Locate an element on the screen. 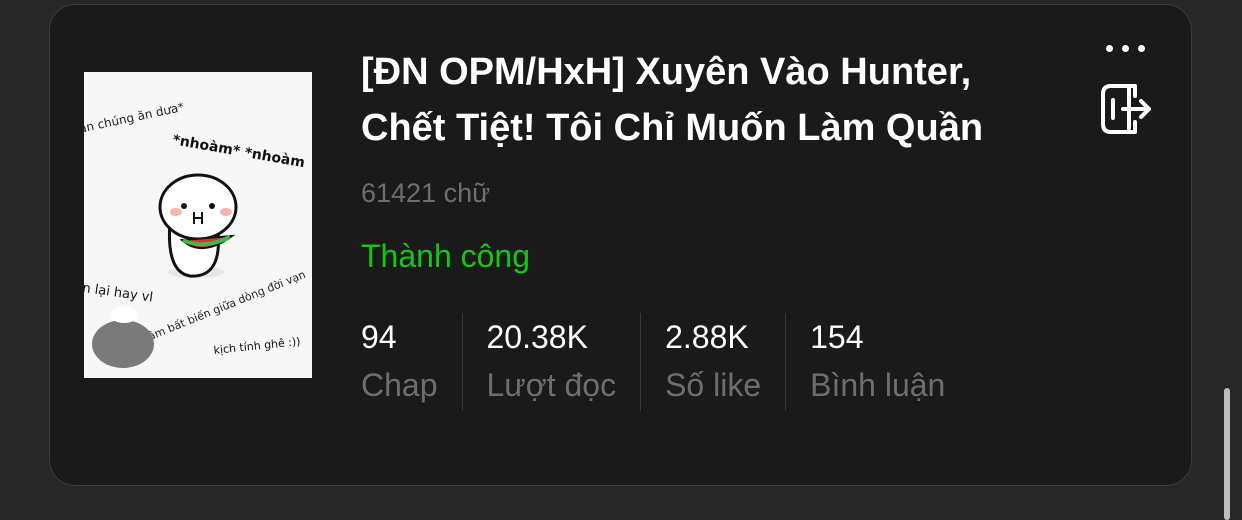 The image size is (1242, 520). redacted-blob is located at coordinates (123, 344).